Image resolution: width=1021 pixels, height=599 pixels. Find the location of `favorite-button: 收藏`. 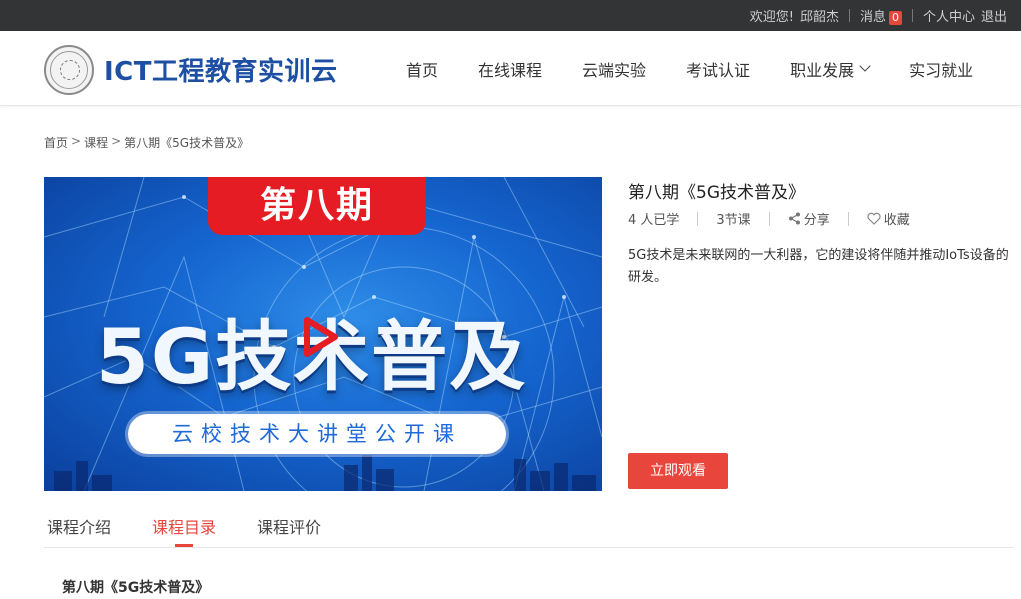

favorite-button: 收藏 is located at coordinates (888, 218).